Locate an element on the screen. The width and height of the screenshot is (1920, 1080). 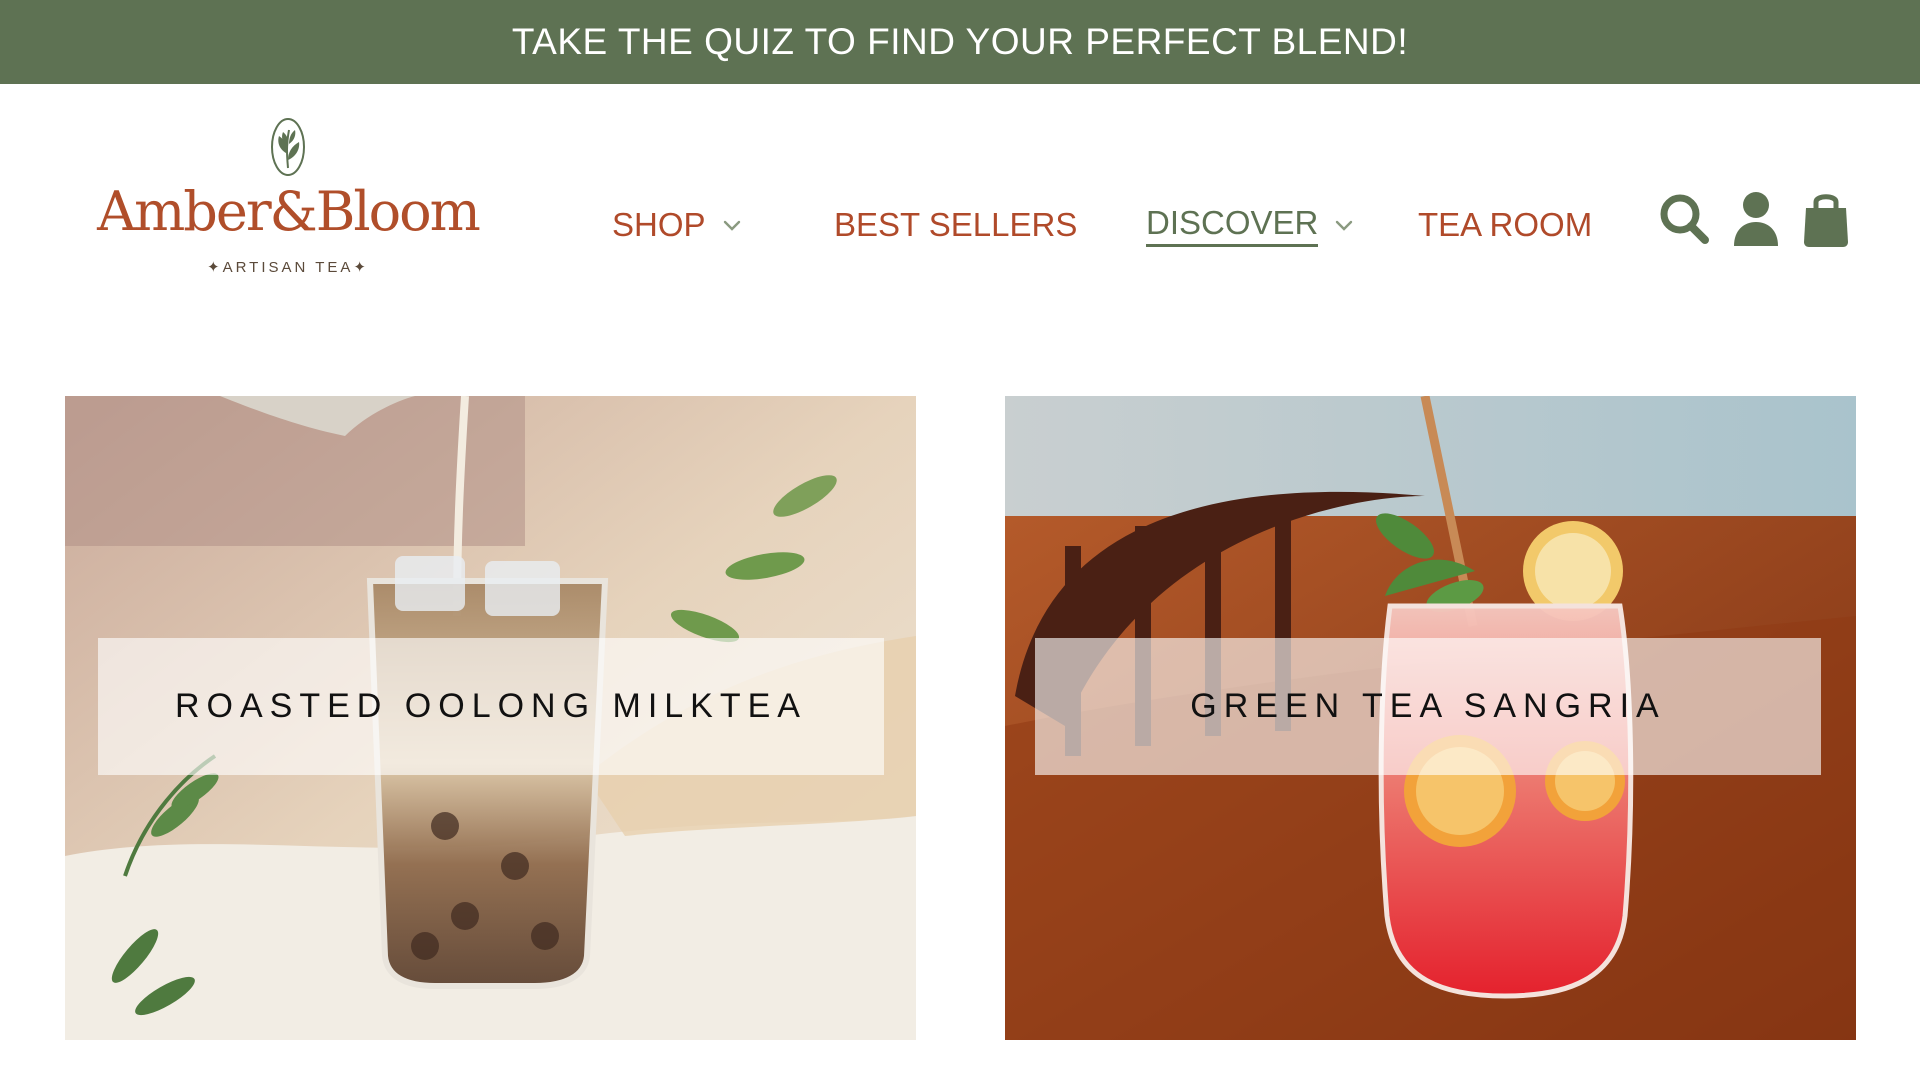
nav-best-sellers-label: BEST SELLERS is located at coordinates (956, 224).